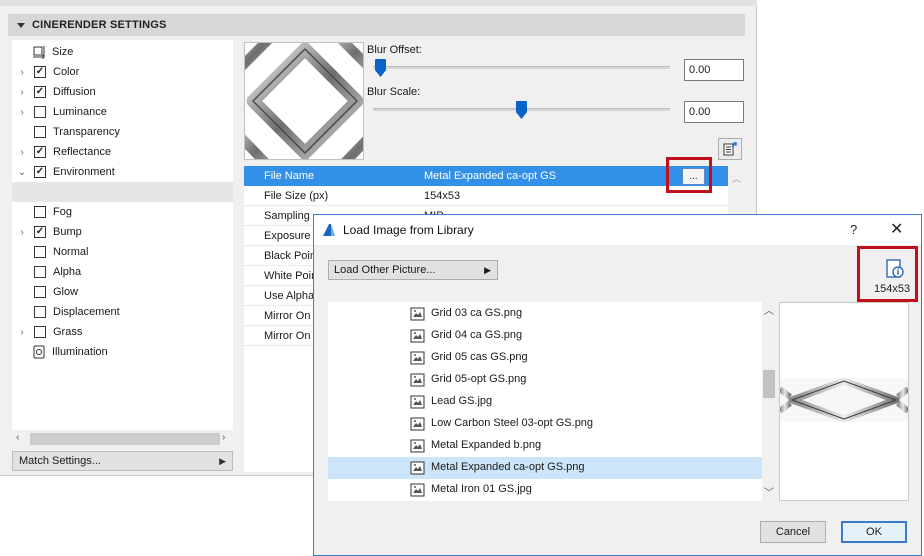 The height and width of the screenshot is (556, 924). I want to click on file-list-scrollbar: ︿ ﹀, so click(769, 401).